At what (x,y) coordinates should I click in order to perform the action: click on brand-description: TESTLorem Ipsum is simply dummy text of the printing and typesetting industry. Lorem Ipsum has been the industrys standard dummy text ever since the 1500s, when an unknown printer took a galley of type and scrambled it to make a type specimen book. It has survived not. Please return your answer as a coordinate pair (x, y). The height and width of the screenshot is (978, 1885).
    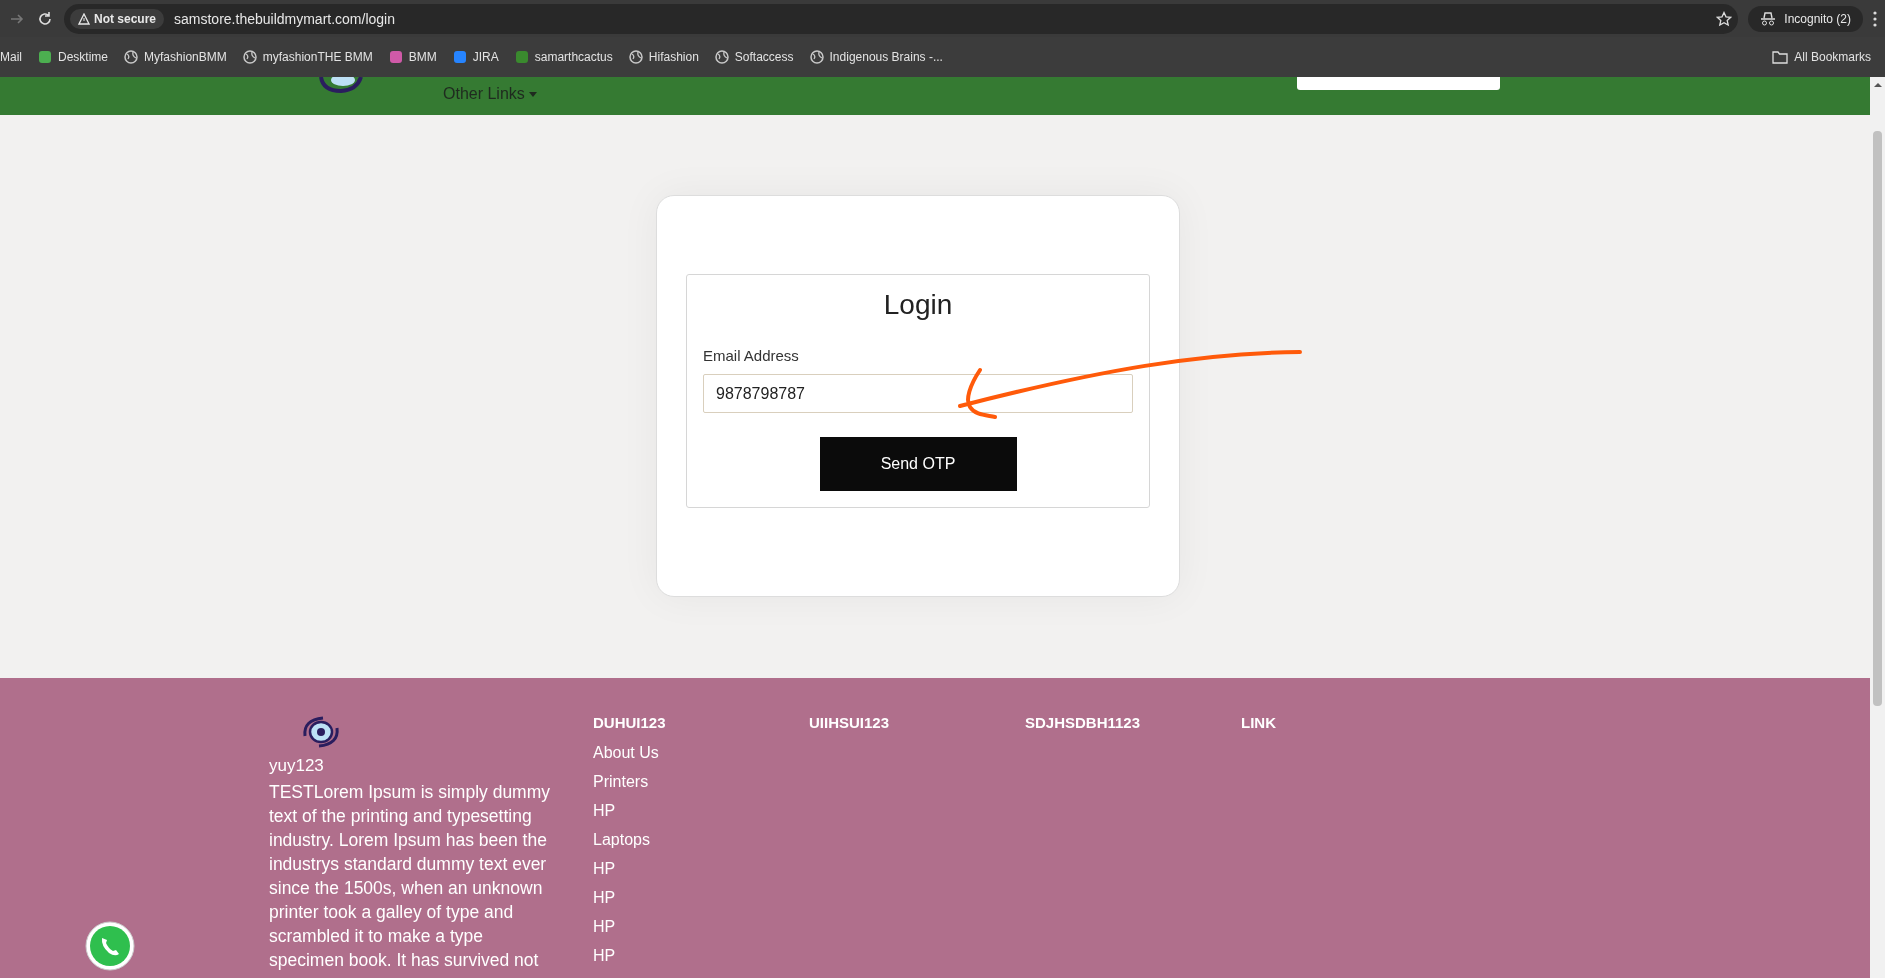
    Looking at the image, I should click on (410, 876).